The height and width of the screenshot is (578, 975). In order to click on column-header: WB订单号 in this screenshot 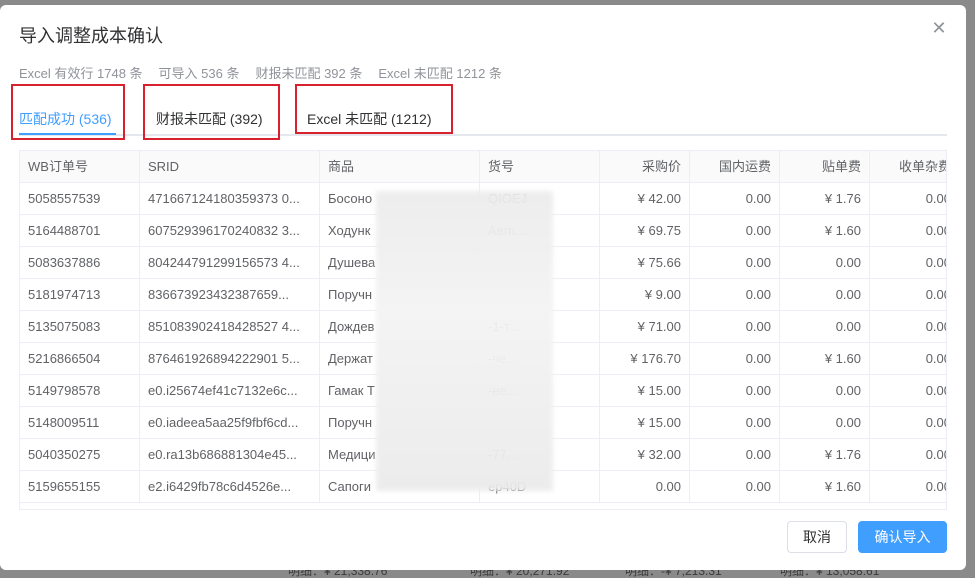, I will do `click(80, 167)`.